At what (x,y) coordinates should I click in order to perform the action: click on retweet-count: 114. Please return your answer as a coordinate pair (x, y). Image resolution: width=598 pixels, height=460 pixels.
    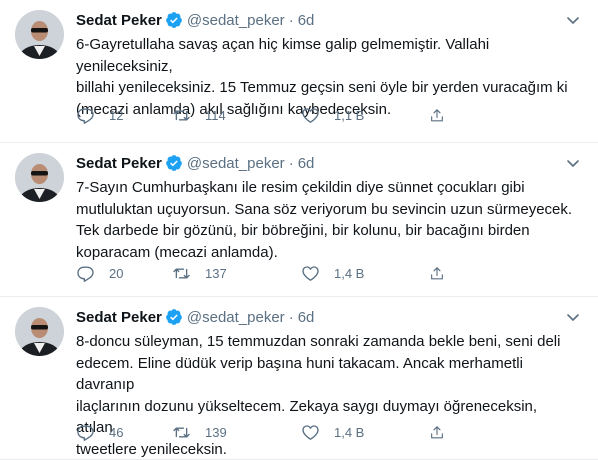
    Looking at the image, I should click on (215, 115).